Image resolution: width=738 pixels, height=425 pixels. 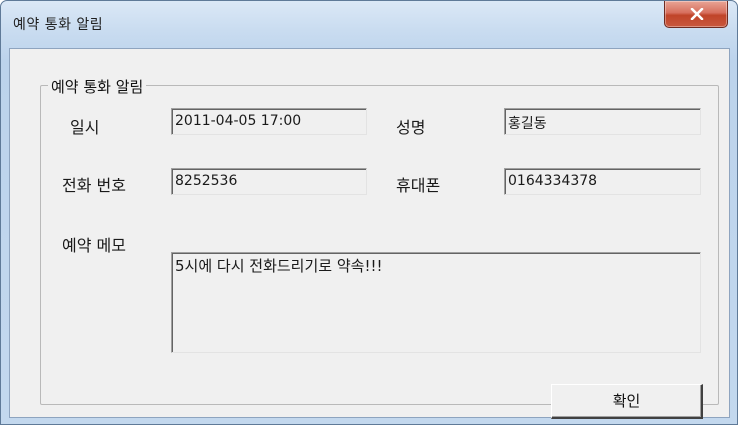 What do you see at coordinates (85, 127) in the screenshot?
I see `datetime-label: 일시` at bounding box center [85, 127].